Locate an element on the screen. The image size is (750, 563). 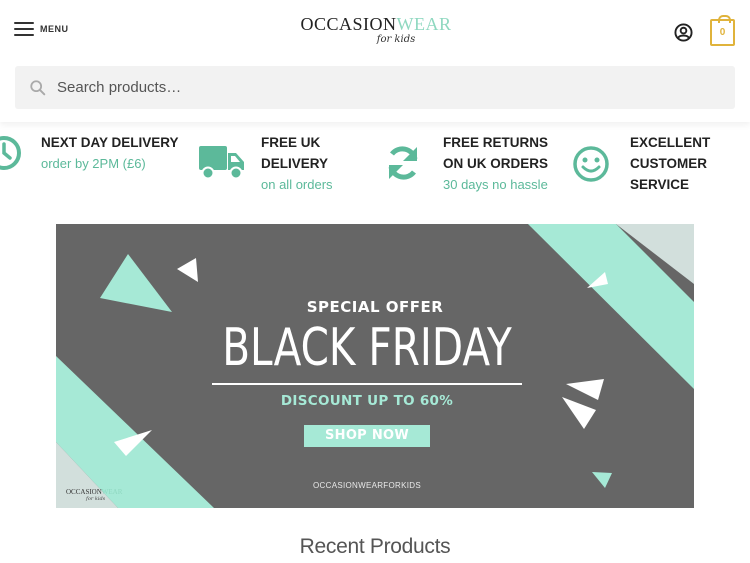
shop-now-button: SHOP NOW is located at coordinates (367, 436).